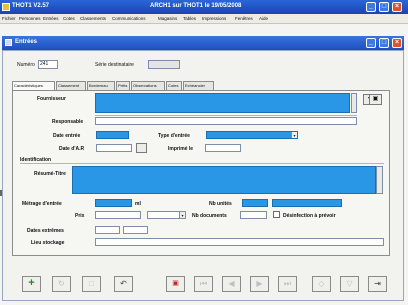 Image resolution: width=408 pixels, height=305 pixels. What do you see at coordinates (244, 18) in the screenshot?
I see `menu-fenetres: Fenêtres` at bounding box center [244, 18].